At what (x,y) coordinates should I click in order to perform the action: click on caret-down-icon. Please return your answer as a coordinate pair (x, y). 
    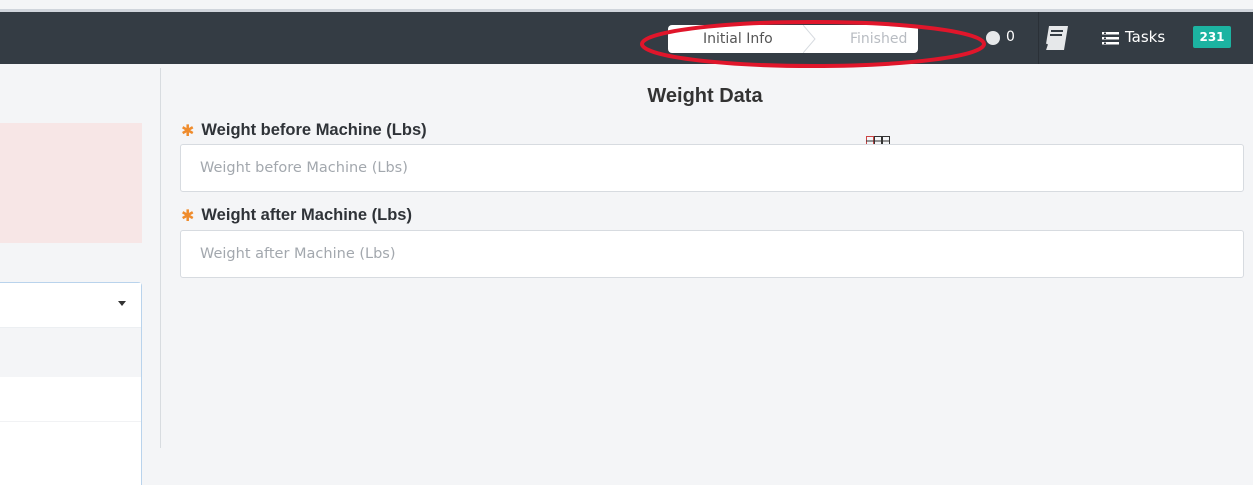
    Looking at the image, I should click on (122, 303).